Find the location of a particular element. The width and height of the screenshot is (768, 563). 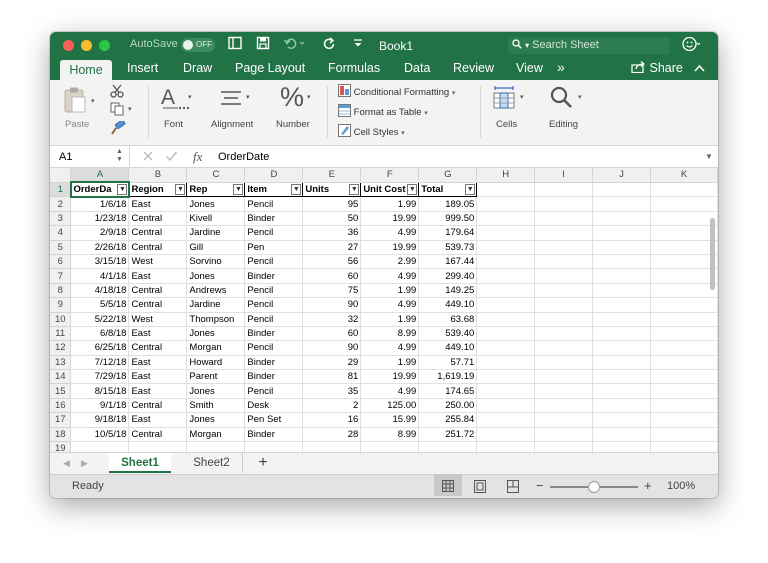

table-cell: 2 is located at coordinates (332, 406).